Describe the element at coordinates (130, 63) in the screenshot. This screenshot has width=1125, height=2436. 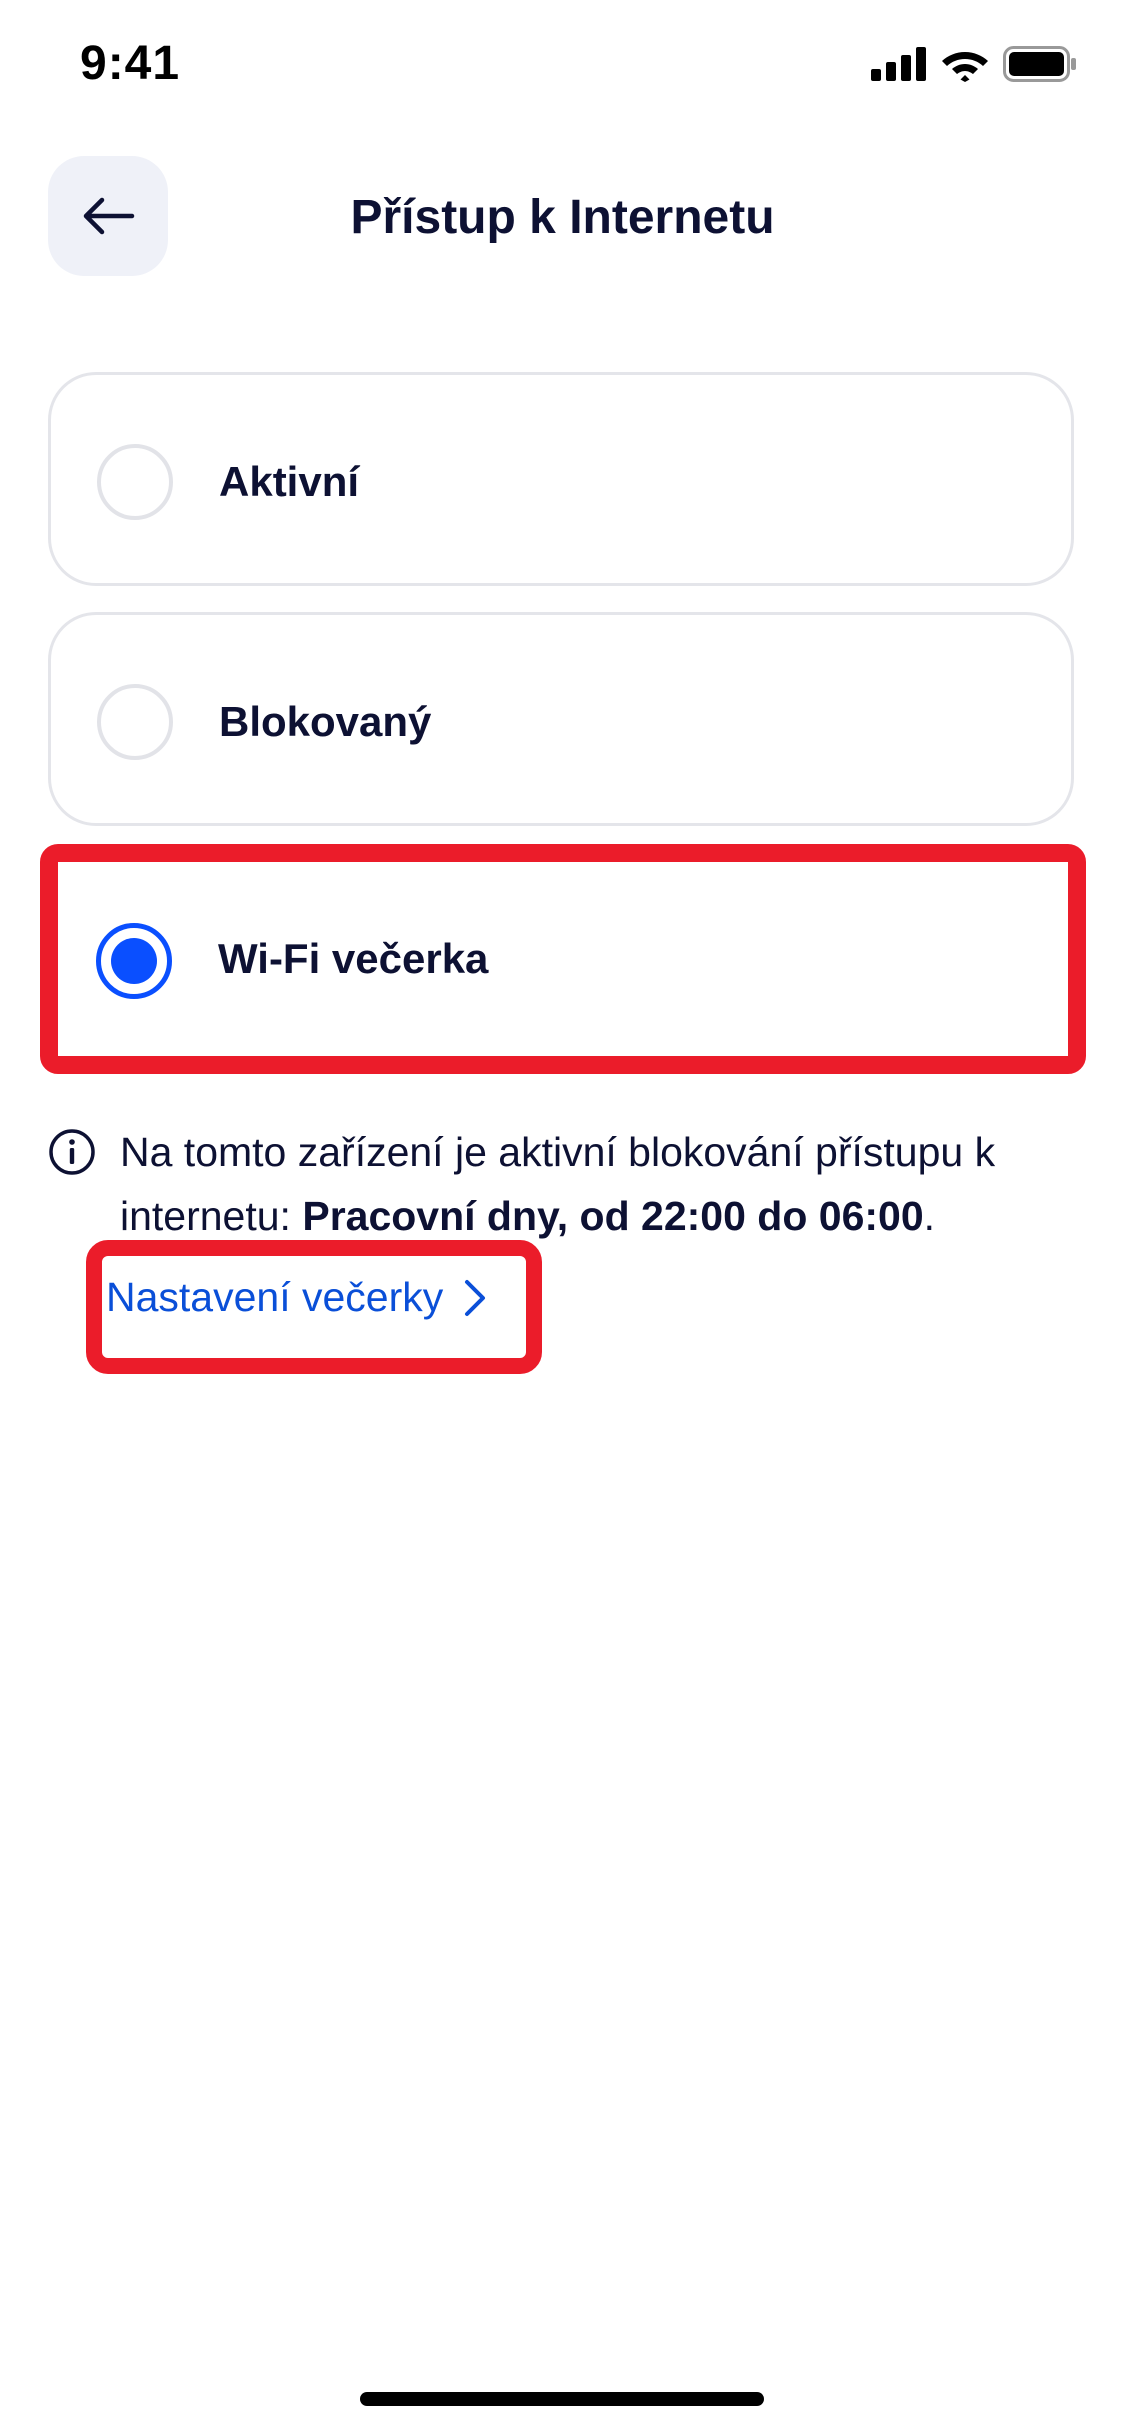
I see `status-time: 9:41` at that location.